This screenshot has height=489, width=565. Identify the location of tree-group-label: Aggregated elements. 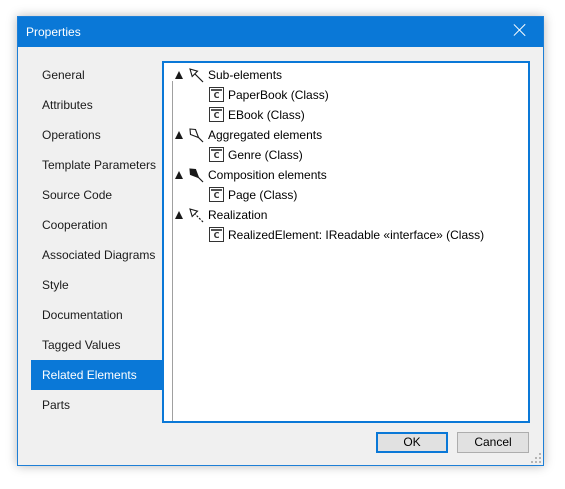
(265, 135).